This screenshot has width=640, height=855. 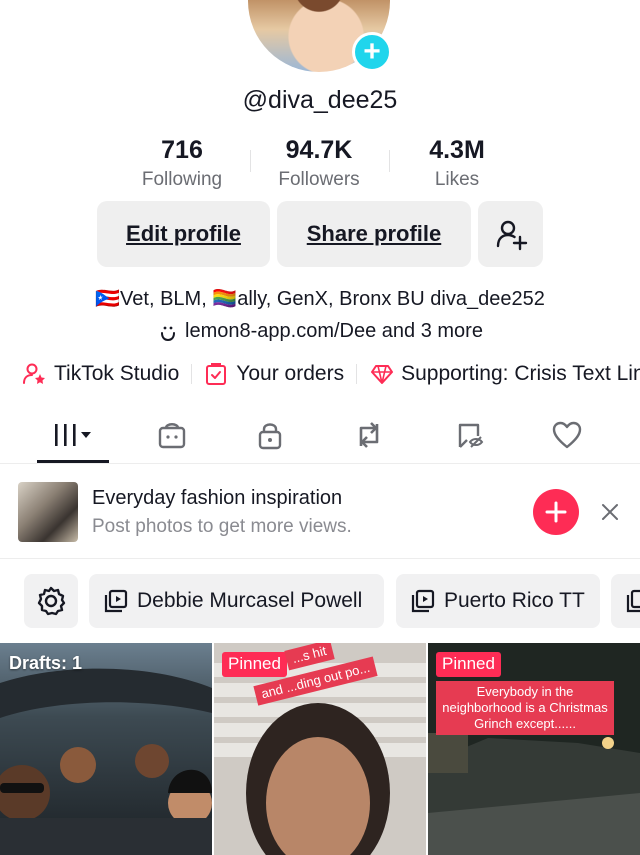 What do you see at coordinates (217, 498) in the screenshot?
I see `promo-title: Everyday fashion inspiration` at bounding box center [217, 498].